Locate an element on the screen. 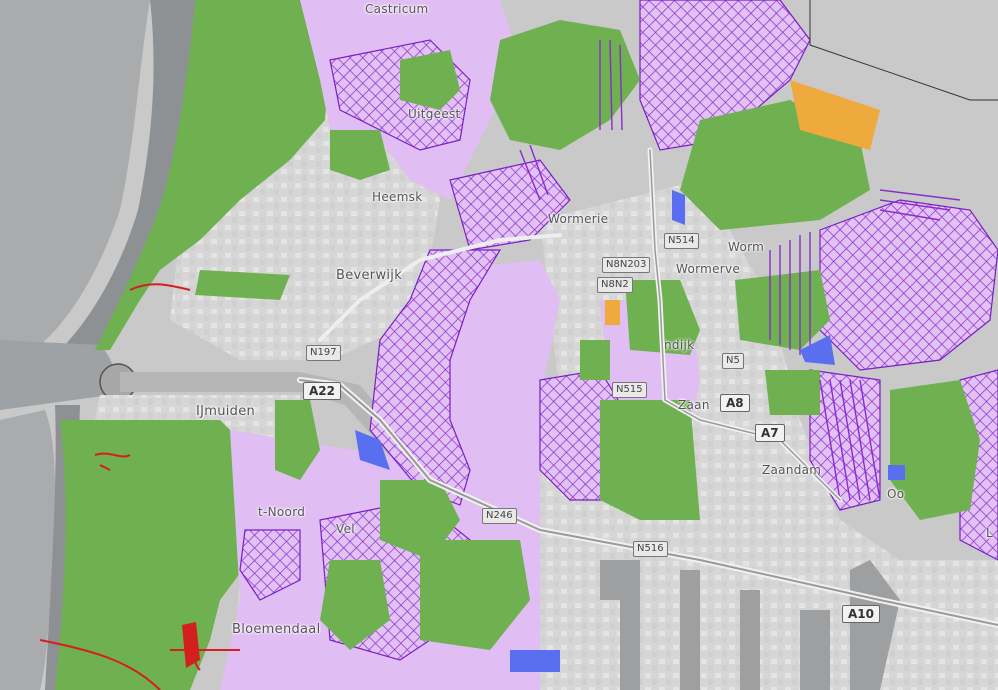 The height and width of the screenshot is (690, 998). road-shield-n515: N515 is located at coordinates (629, 390).